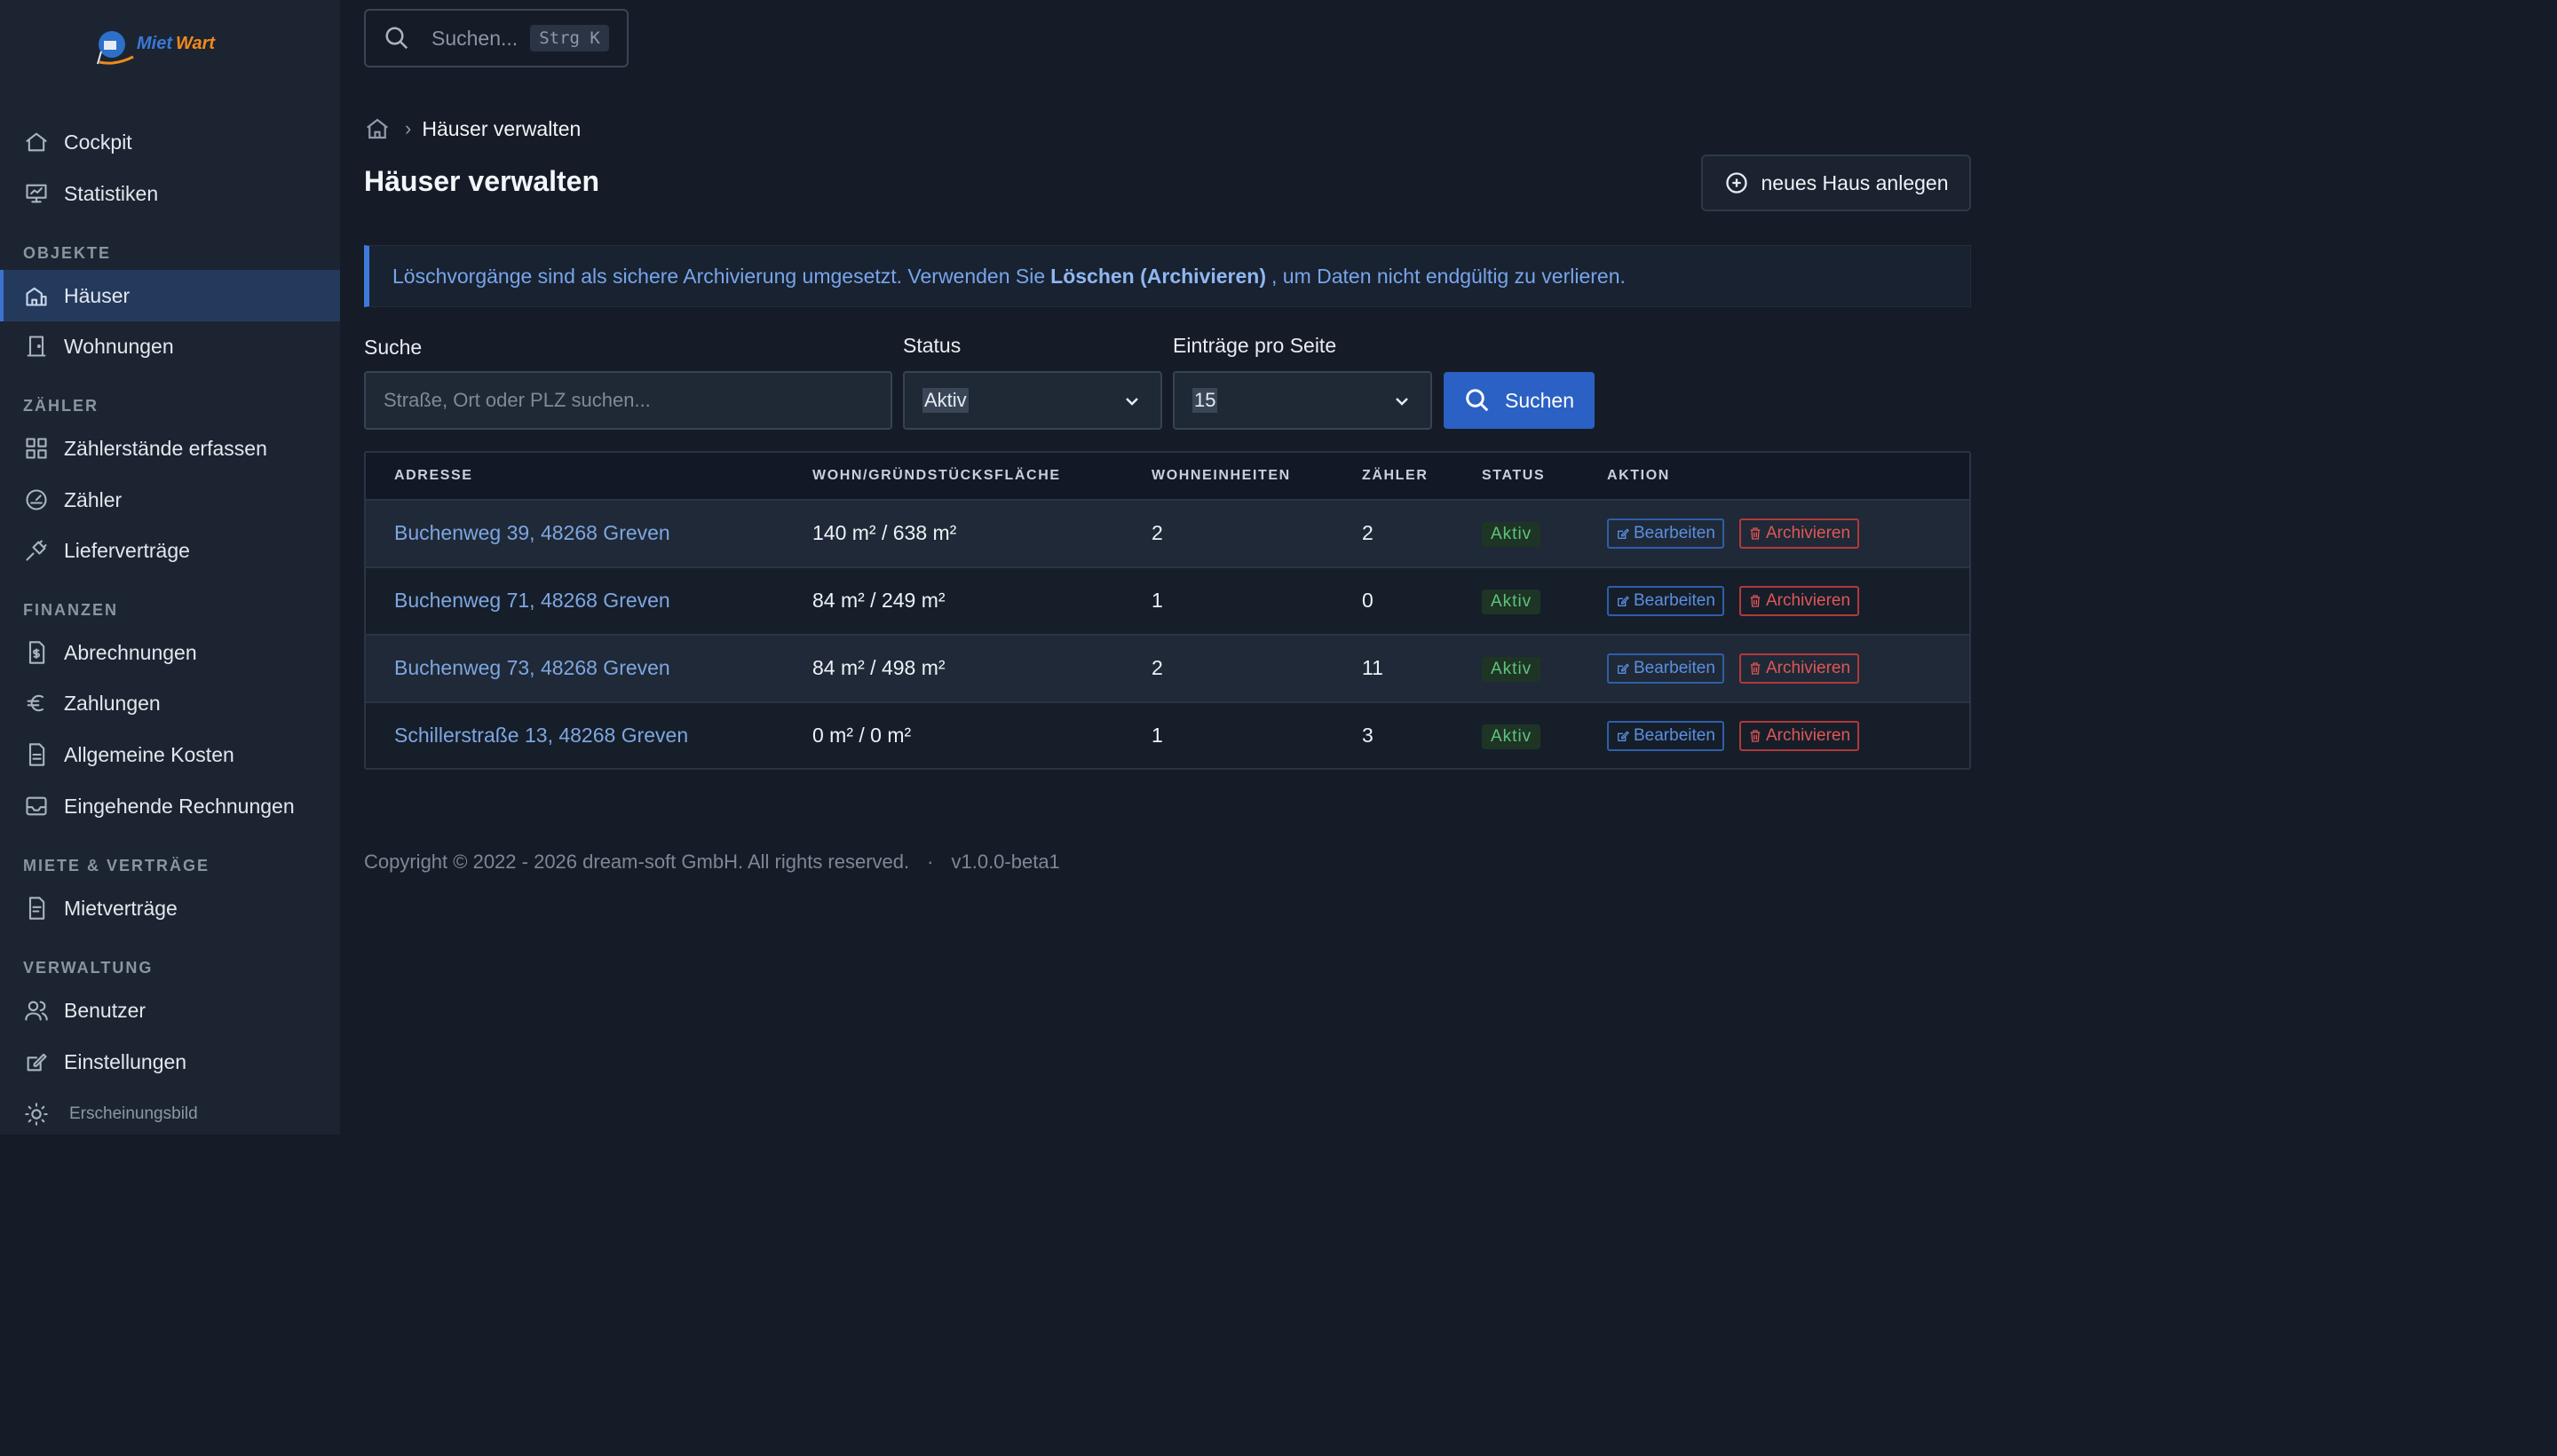  Describe the element at coordinates (1157, 532) in the screenshot. I see `row-units: 2` at that location.